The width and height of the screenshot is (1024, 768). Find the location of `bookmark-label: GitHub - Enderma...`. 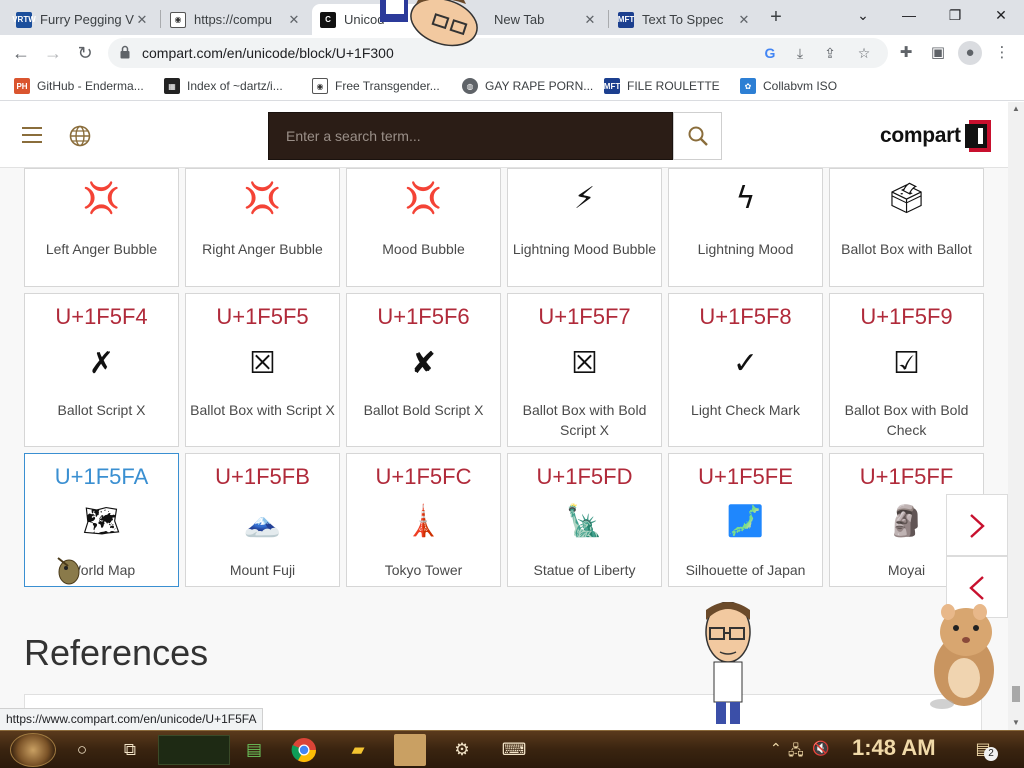

bookmark-label: GitHub - Enderma... is located at coordinates (90, 86).